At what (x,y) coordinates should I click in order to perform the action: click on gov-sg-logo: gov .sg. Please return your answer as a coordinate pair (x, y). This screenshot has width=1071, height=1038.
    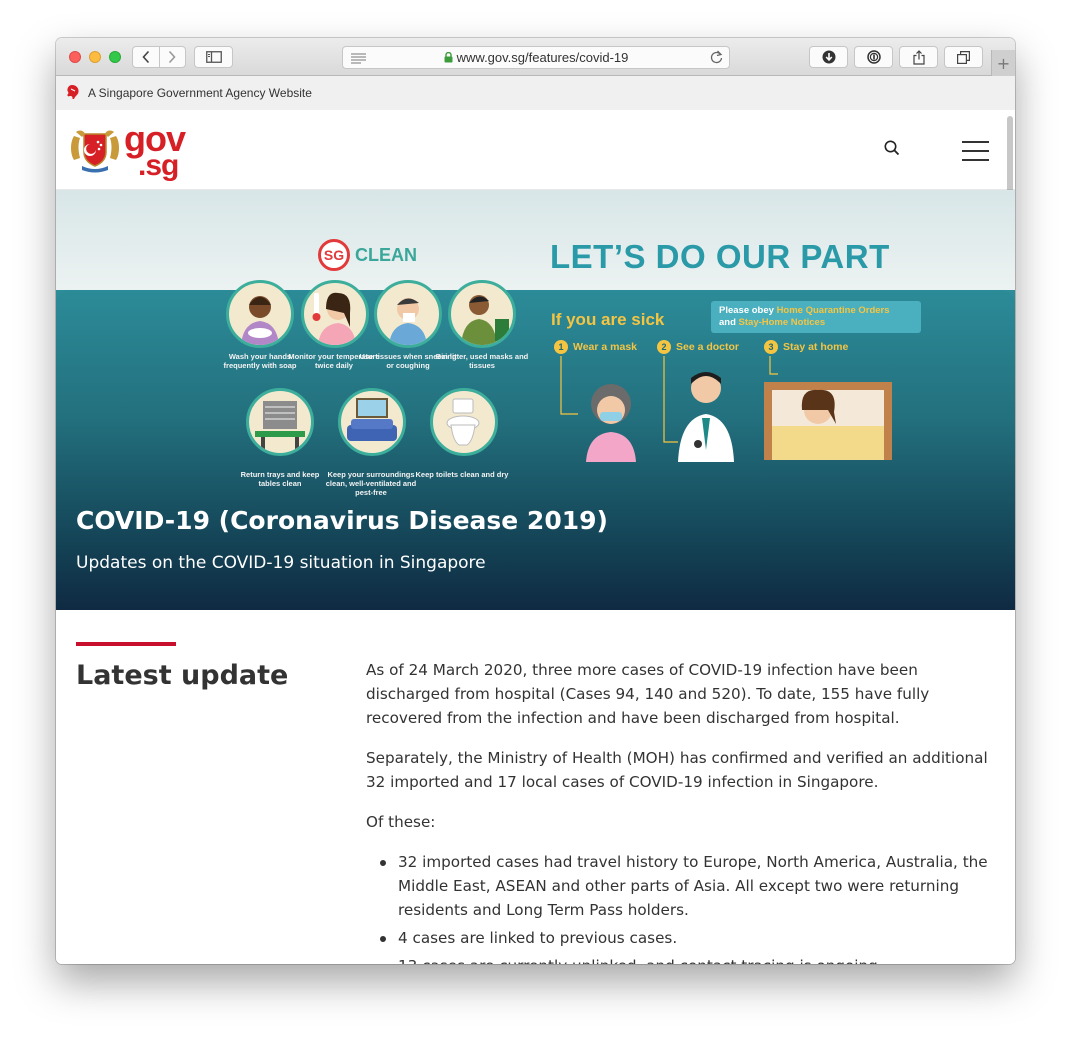
    Looking at the image, I should click on (127, 150).